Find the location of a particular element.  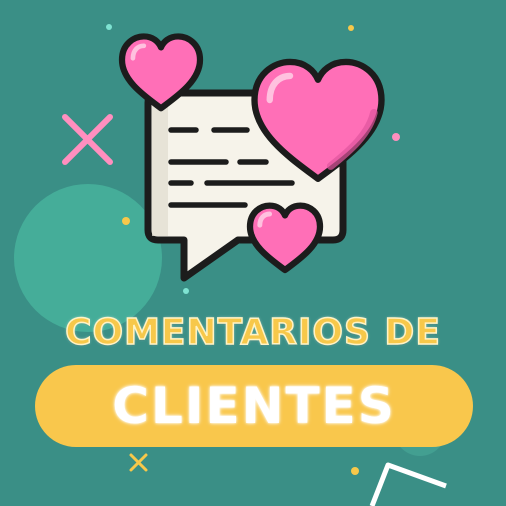

pink-cross-icon is located at coordinates (87, 139).